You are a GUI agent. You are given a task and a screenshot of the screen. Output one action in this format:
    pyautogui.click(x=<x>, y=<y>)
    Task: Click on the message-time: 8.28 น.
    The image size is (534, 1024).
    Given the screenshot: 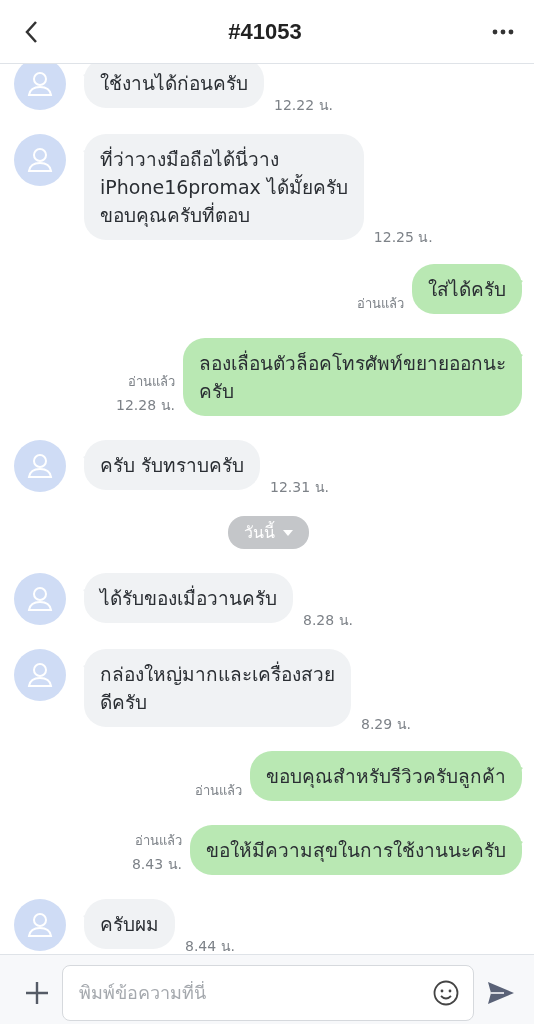 What is the action you would take?
    pyautogui.click(x=328, y=620)
    